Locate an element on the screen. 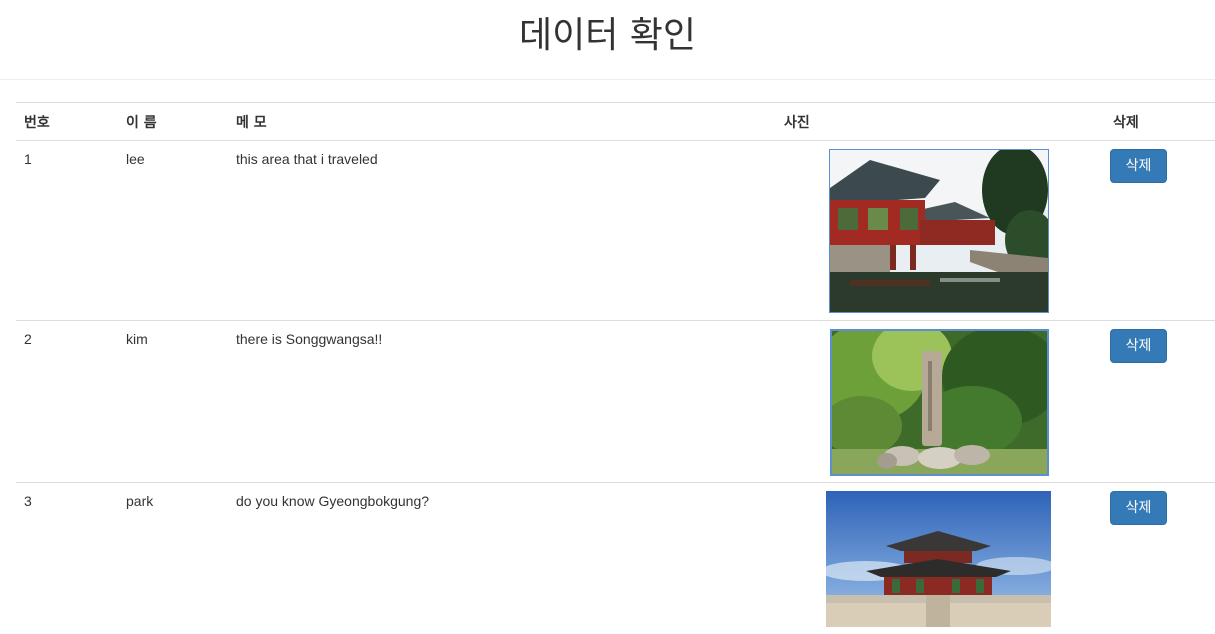 The width and height of the screenshot is (1215, 634). row-name: kim is located at coordinates (173, 402).